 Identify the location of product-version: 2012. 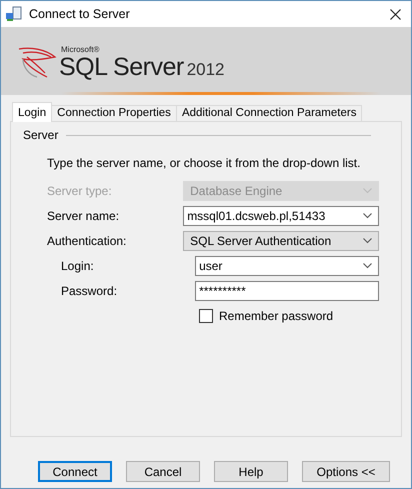
(205, 70).